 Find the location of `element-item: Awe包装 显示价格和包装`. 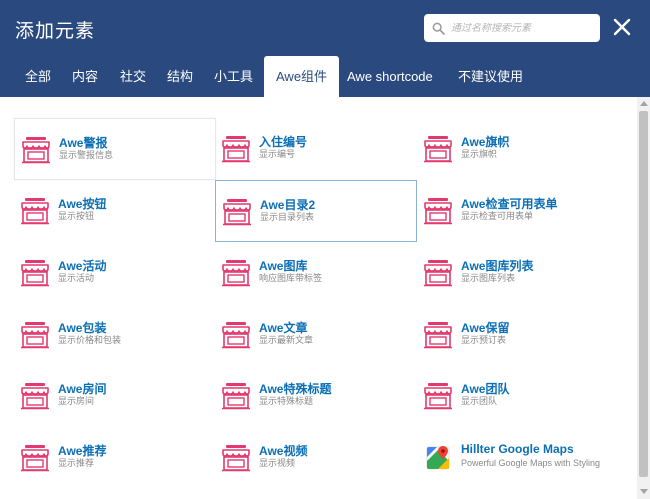

element-item: Awe包装 显示价格和包装 is located at coordinates (115, 335).